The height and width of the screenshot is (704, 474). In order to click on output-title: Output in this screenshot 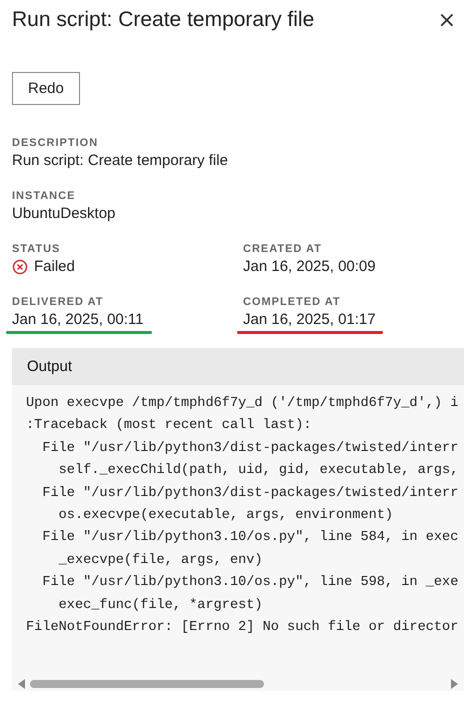, I will do `click(49, 366)`.